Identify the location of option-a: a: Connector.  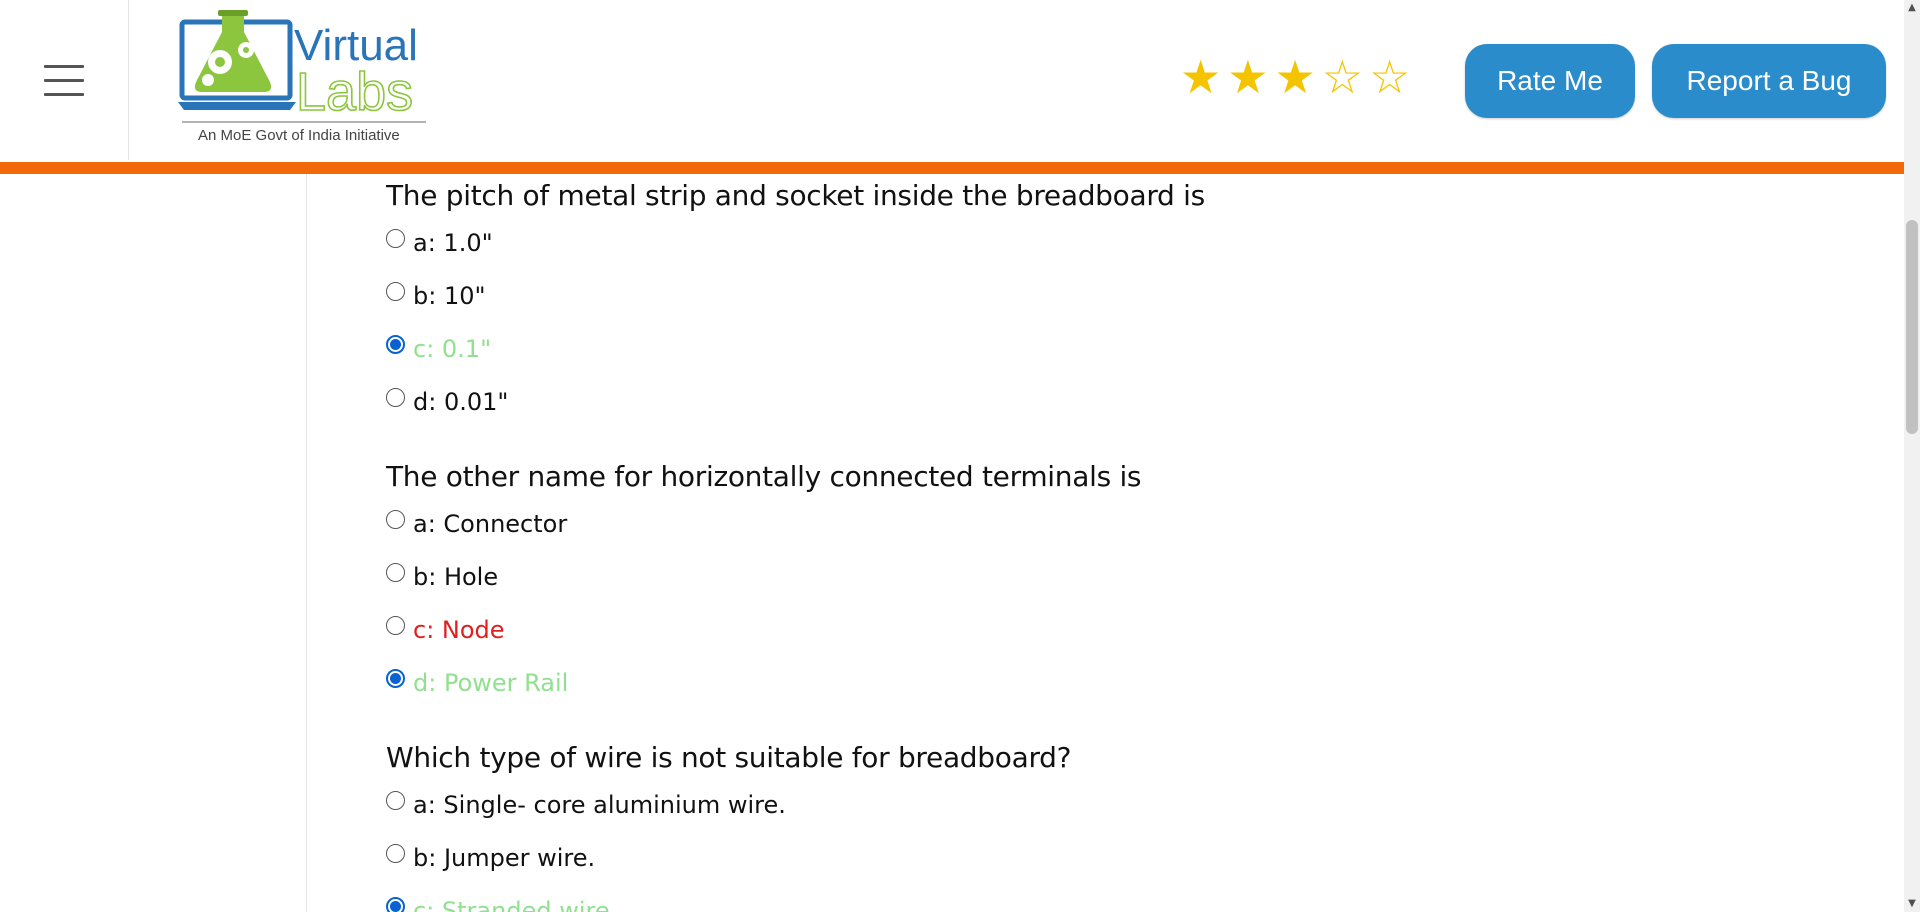
(1126, 523).